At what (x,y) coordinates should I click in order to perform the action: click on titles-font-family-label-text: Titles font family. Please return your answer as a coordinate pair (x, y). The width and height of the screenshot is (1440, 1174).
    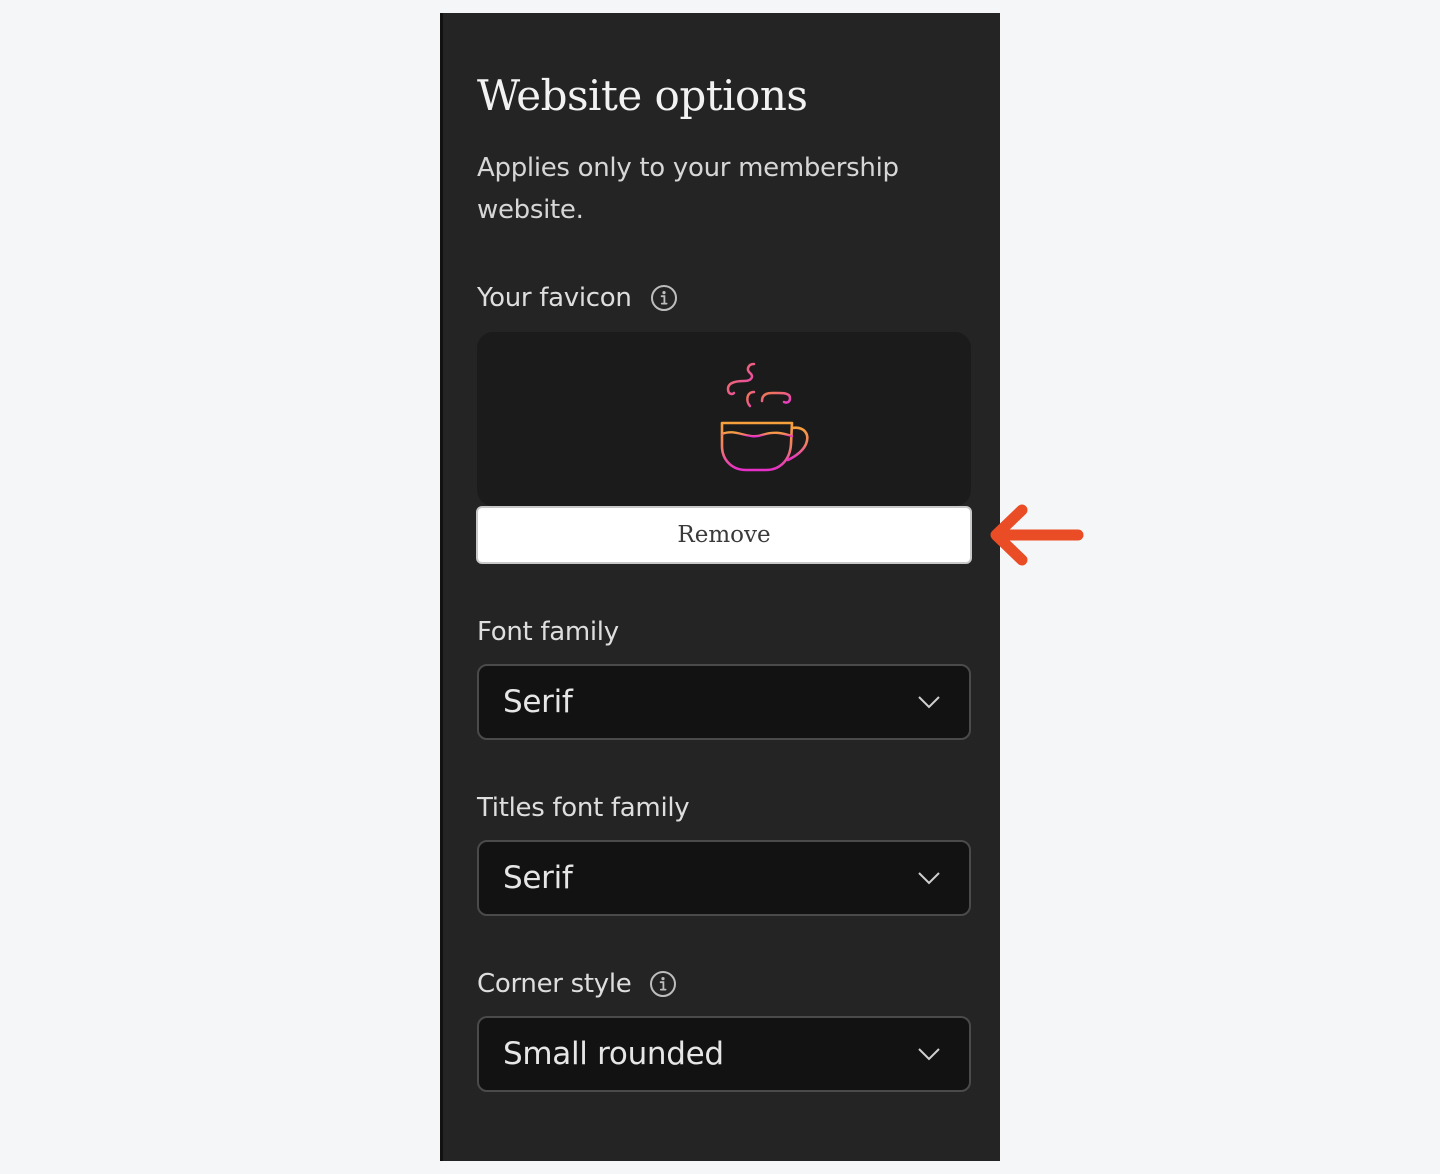
    Looking at the image, I should click on (583, 808).